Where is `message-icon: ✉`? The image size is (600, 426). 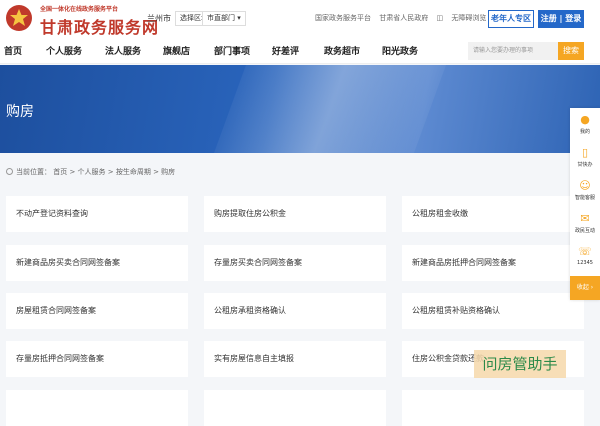 message-icon: ✉ is located at coordinates (585, 218).